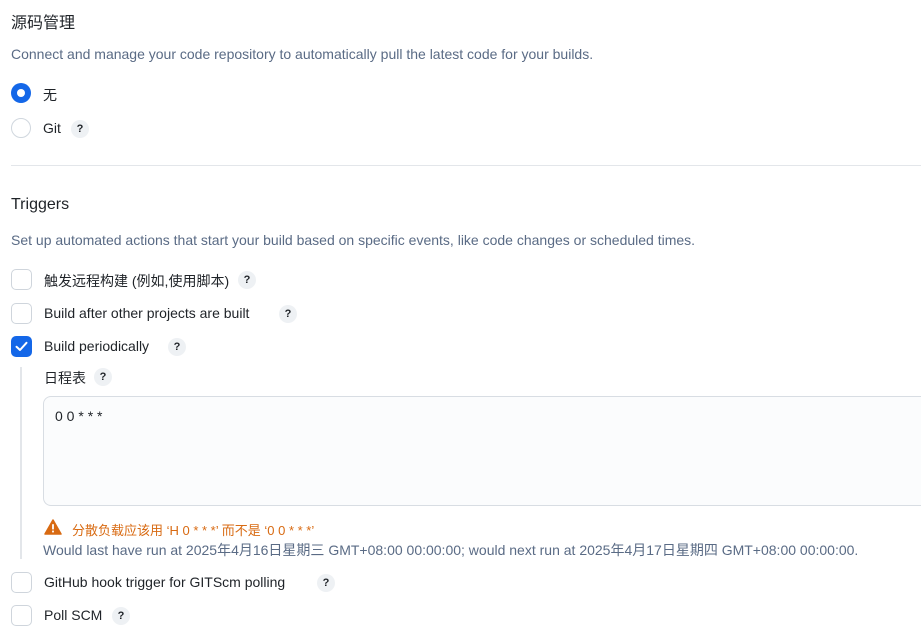 This screenshot has height=626, width=921. What do you see at coordinates (21, 582) in the screenshot?
I see `trigger-github-hook-checkbox` at bounding box center [21, 582].